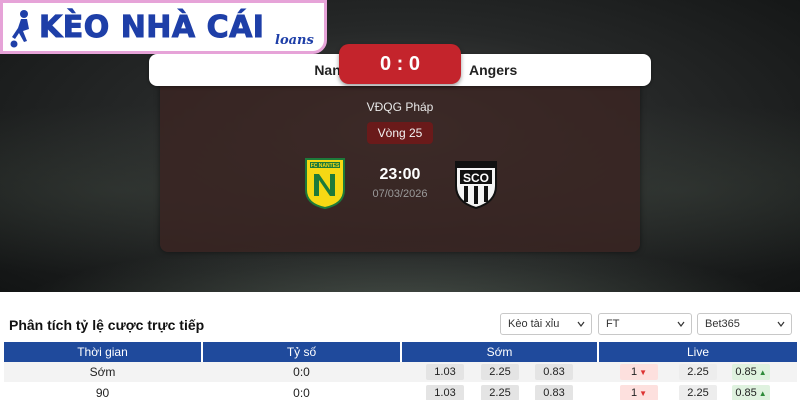 The width and height of the screenshot is (800, 400). What do you see at coordinates (19, 29) in the screenshot?
I see `footballer-icon` at bounding box center [19, 29].